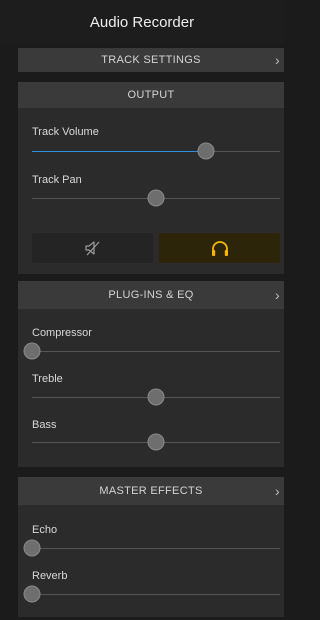 The width and height of the screenshot is (320, 620). I want to click on track-pan-label: Track Pan, so click(57, 180).